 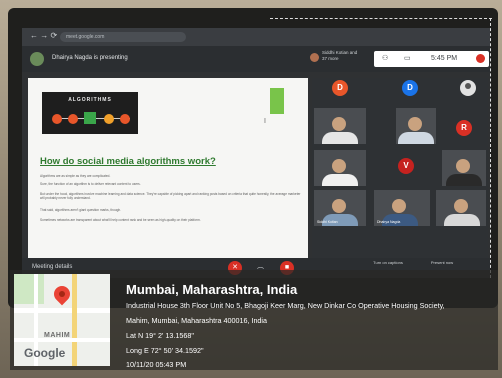 I want to click on latitude: Lat N 19° 2' 13.1568", so click(x=160, y=335).